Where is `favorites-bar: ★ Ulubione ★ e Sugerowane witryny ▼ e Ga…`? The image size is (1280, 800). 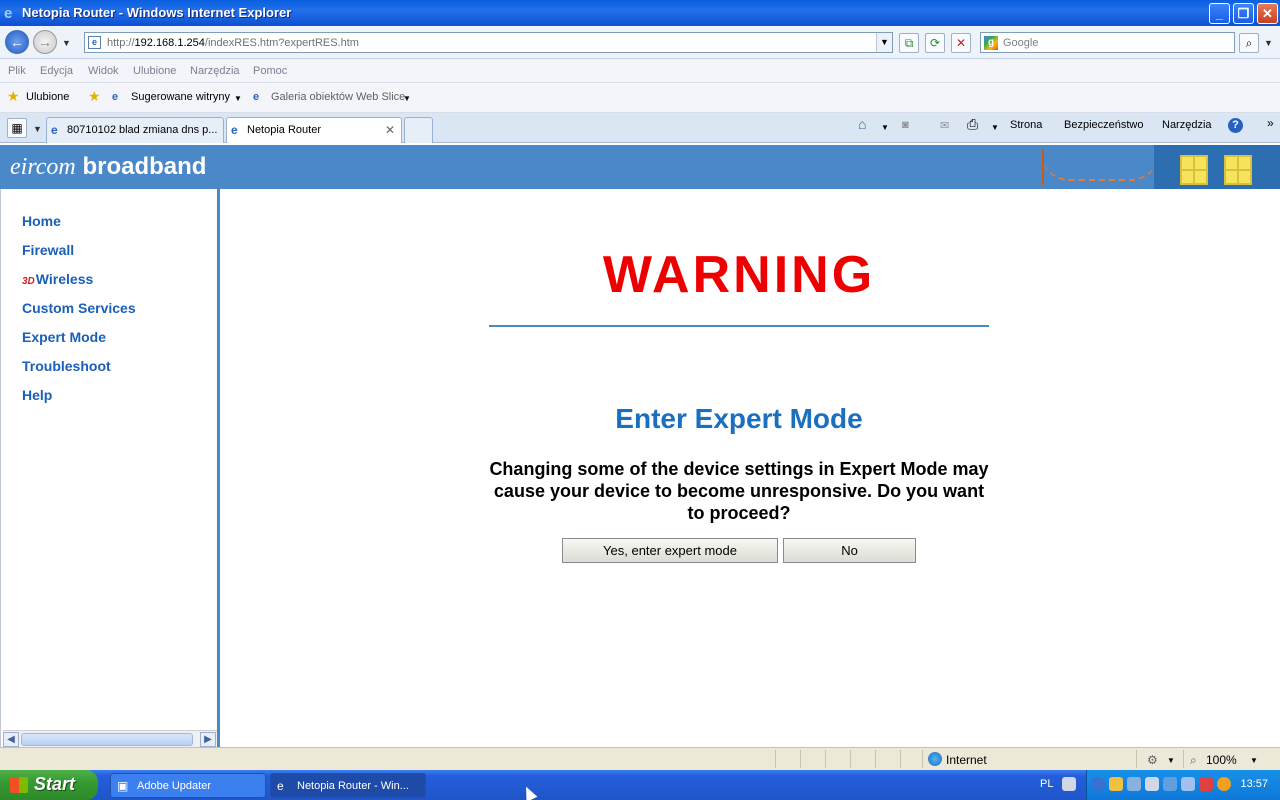
favorites-bar: ★ Ulubione ★ e Sugerowane witryny ▼ e Ga… is located at coordinates (640, 98).